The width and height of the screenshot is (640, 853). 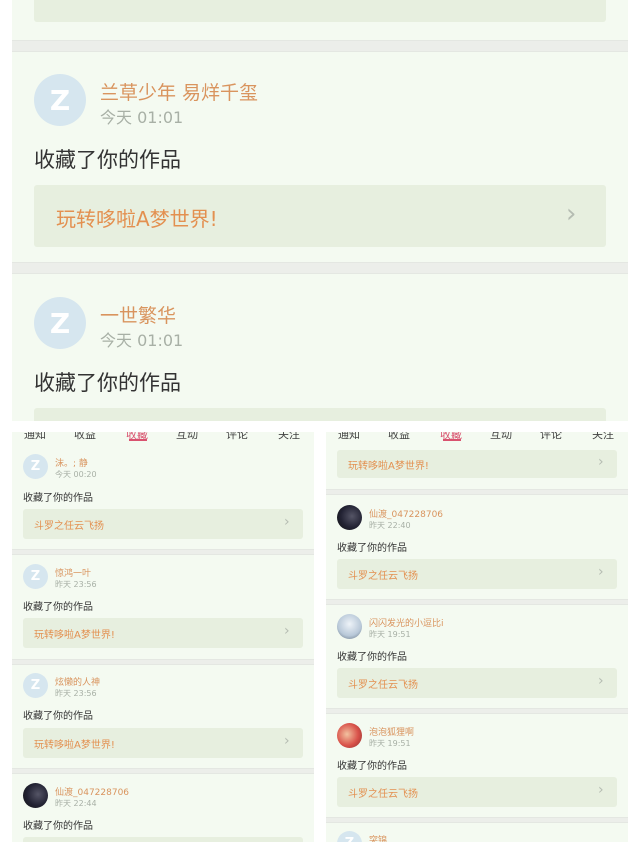 I want to click on timestamp: 昨天 22:40, so click(x=390, y=525).